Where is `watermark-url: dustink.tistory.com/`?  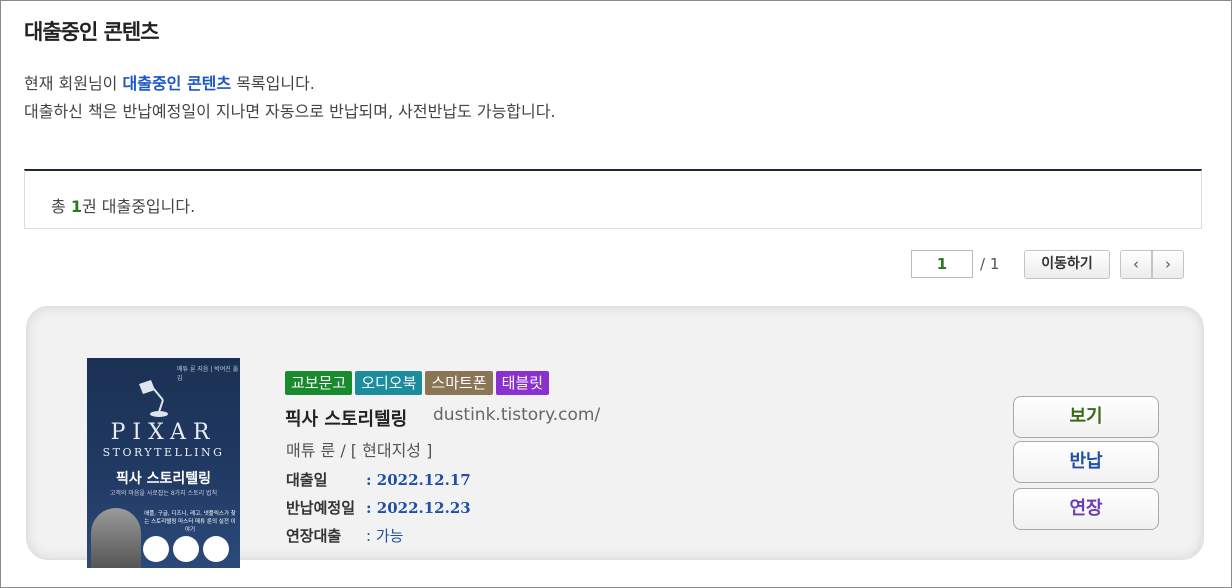 watermark-url: dustink.tistory.com/ is located at coordinates (517, 415).